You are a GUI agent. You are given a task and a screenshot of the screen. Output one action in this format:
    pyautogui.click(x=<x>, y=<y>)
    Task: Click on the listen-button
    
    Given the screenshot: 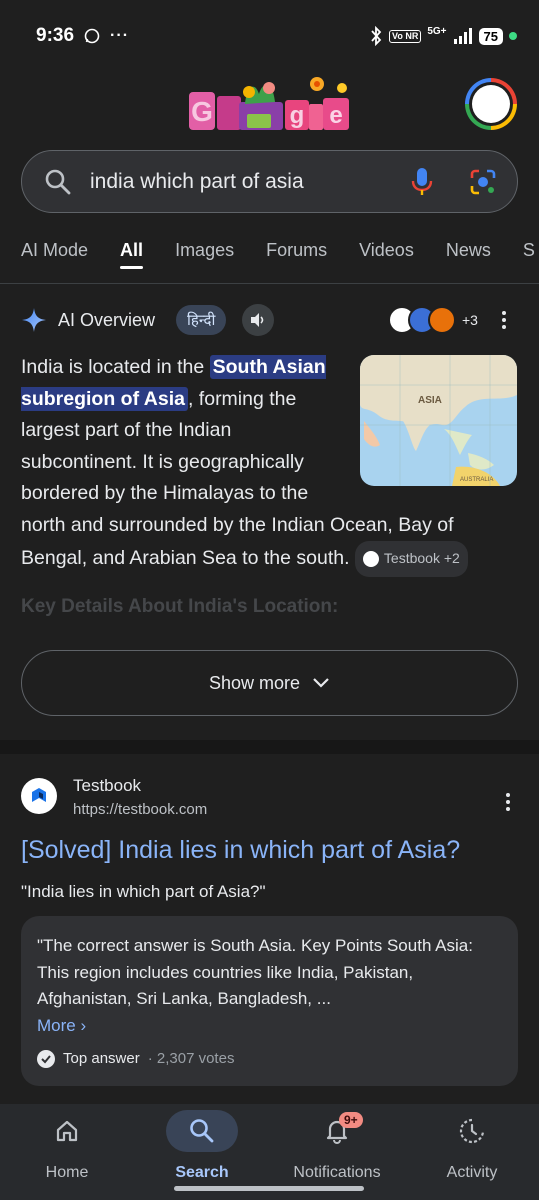 What is the action you would take?
    pyautogui.click(x=258, y=320)
    